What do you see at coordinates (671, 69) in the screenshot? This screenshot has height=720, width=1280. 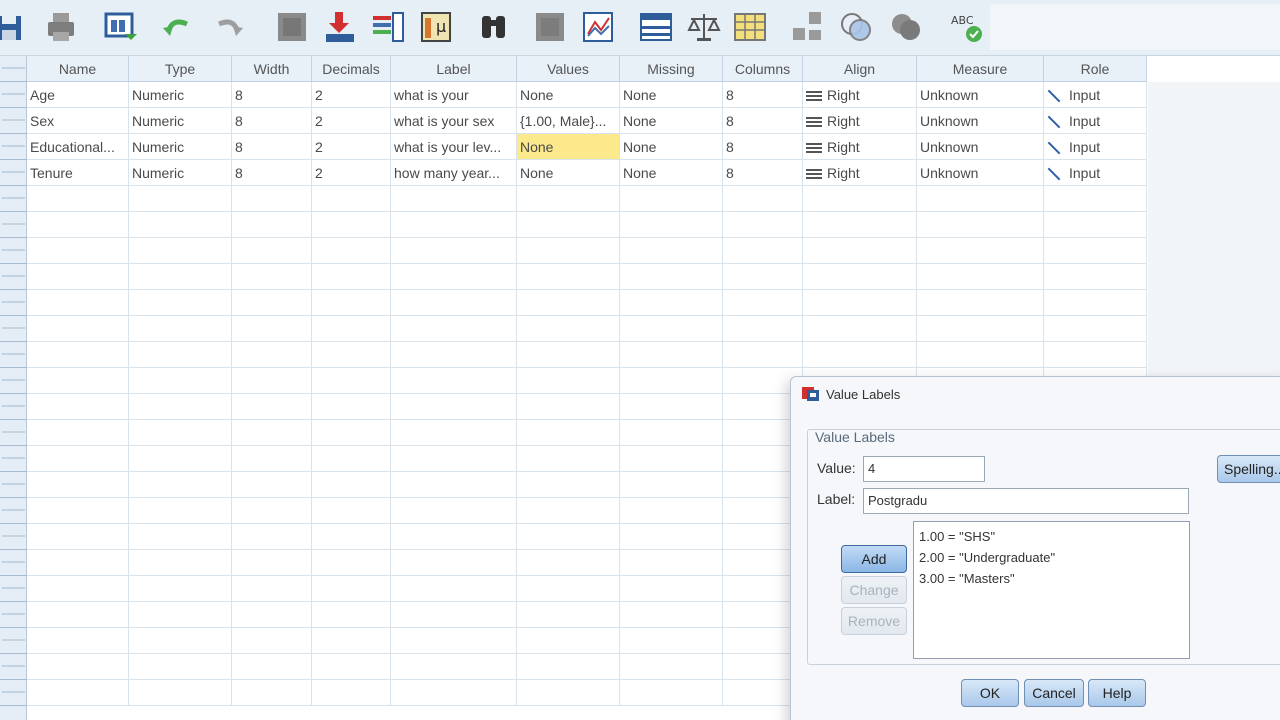 I see `column-header-missing: Missing` at bounding box center [671, 69].